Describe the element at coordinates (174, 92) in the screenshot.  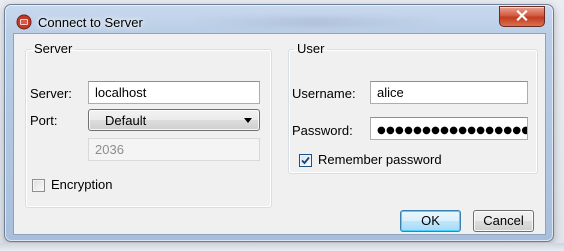
I see `server-input: localhost` at that location.